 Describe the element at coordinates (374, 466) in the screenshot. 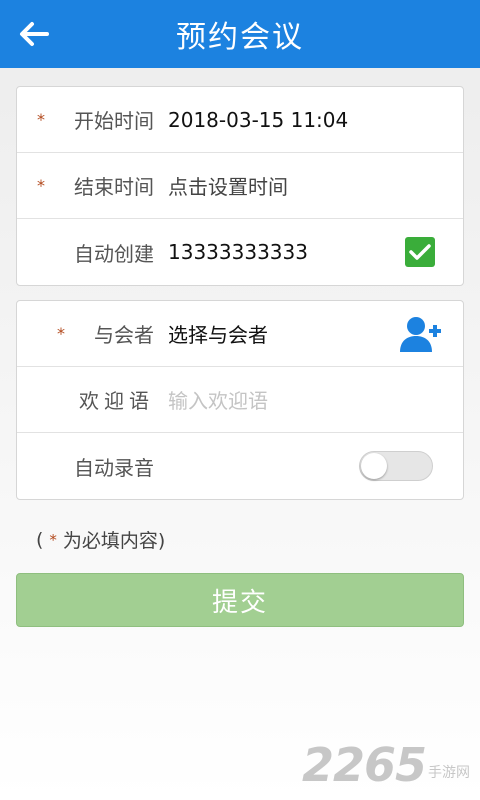

I see `toggle-knob` at that location.